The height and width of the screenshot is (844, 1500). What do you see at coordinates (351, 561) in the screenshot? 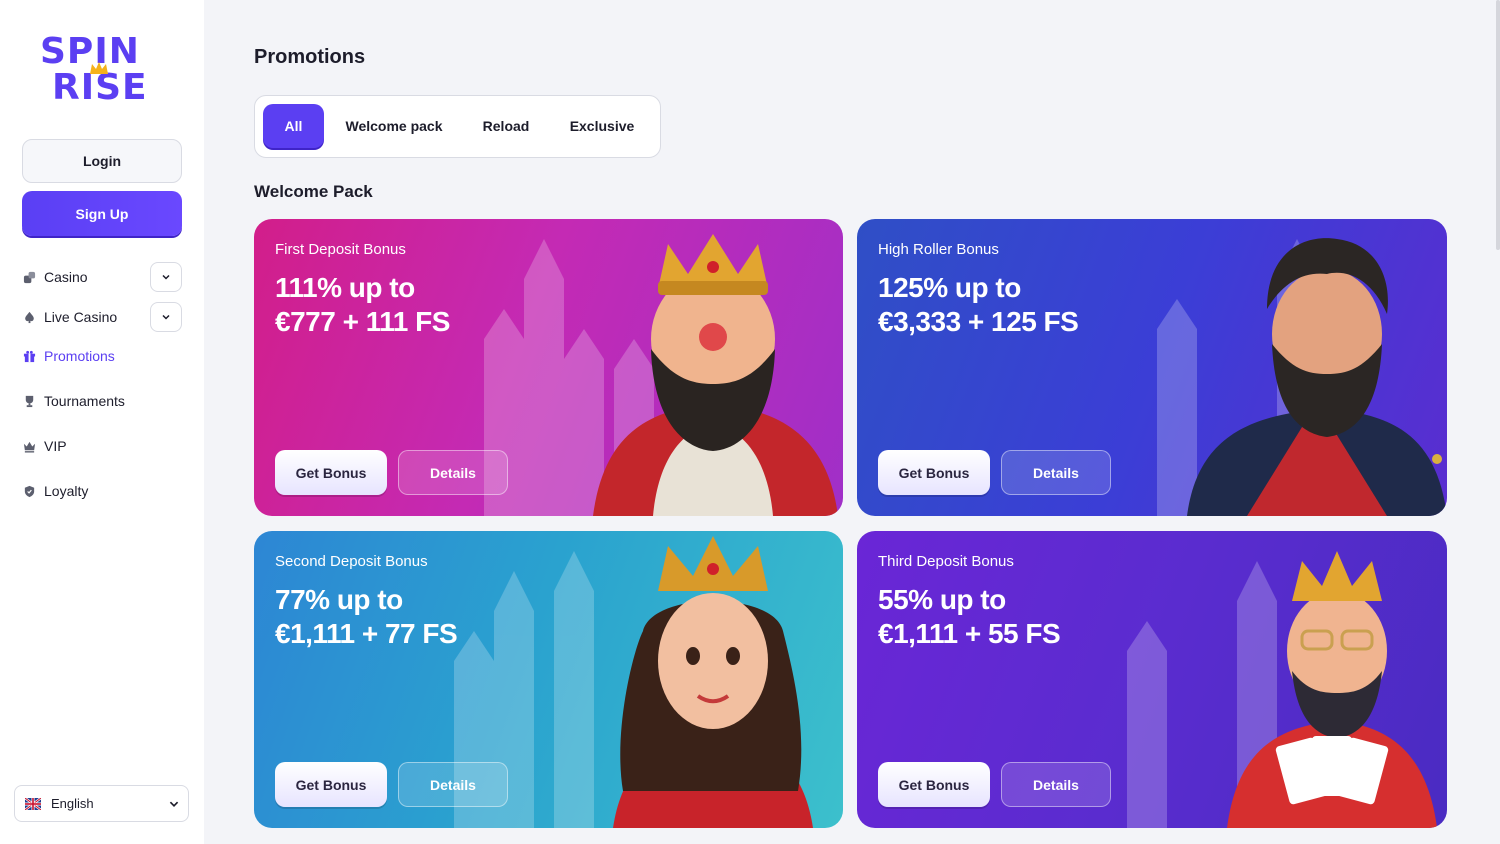
I see `card-label: Second Deposit Bonus` at bounding box center [351, 561].